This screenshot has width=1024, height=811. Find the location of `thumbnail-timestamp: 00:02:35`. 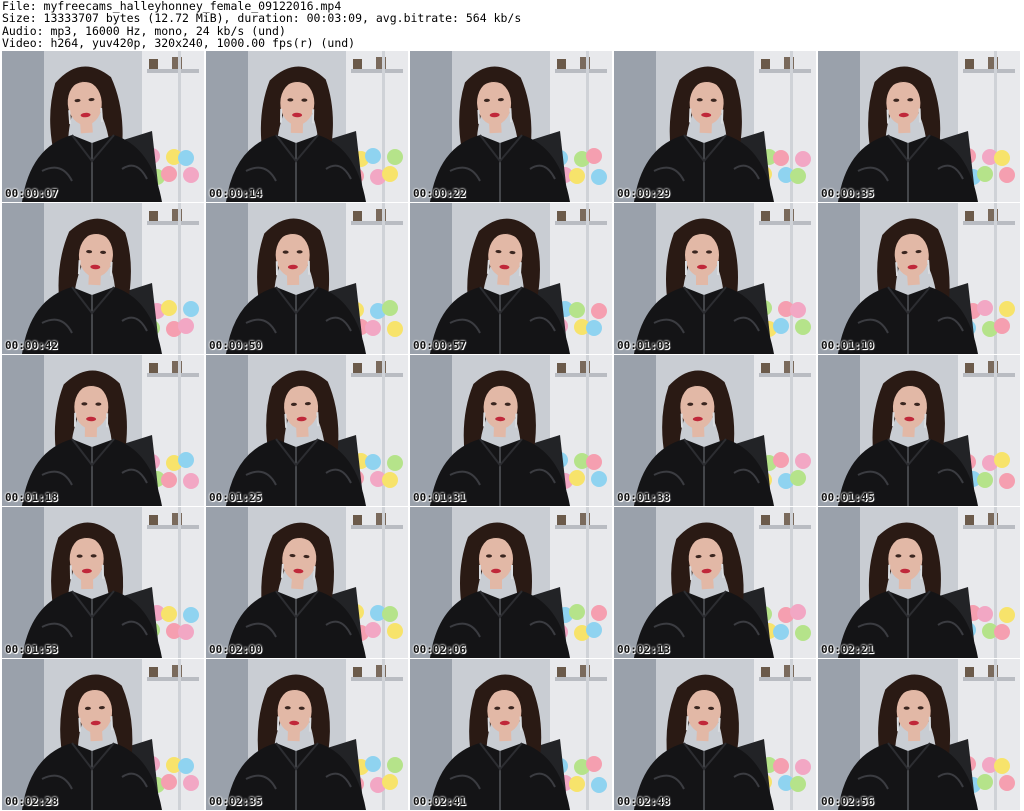

thumbnail-timestamp: 00:02:35 is located at coordinates (235, 801).